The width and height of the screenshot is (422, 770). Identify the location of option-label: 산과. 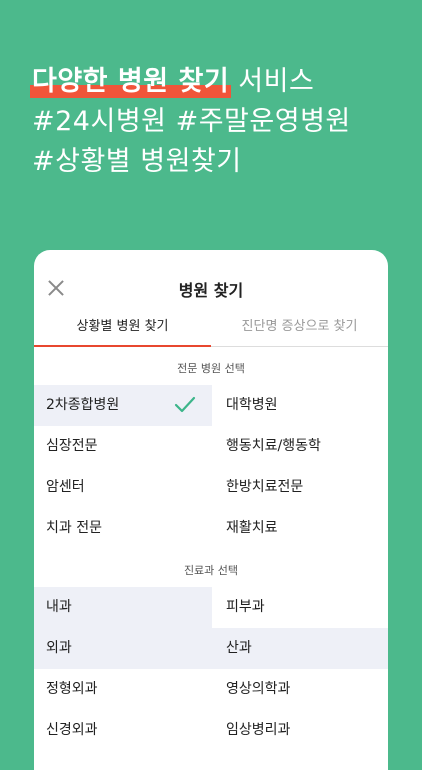
(239, 648).